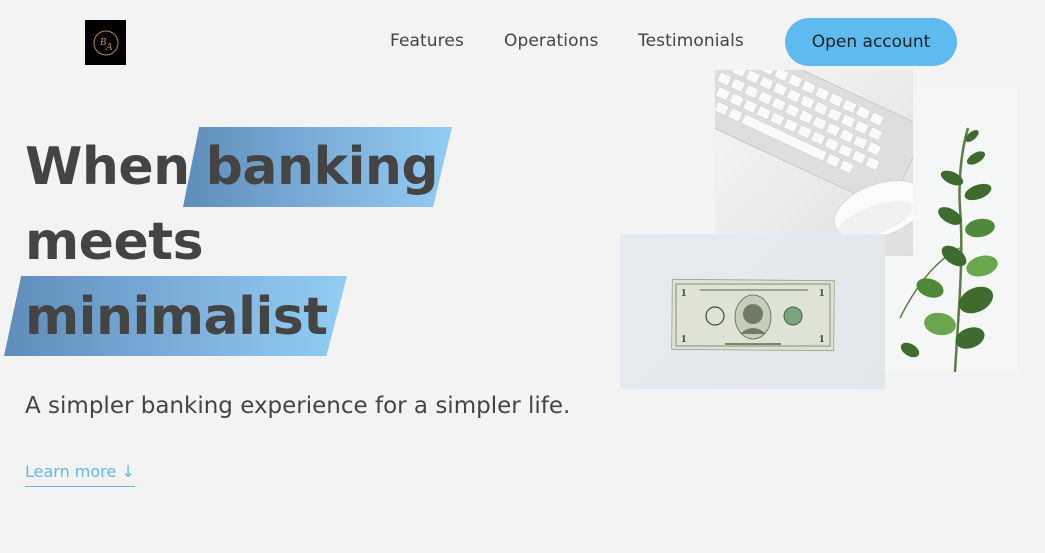 The width and height of the screenshot is (1045, 553). I want to click on nav-link-operations: Operations, so click(551, 41).